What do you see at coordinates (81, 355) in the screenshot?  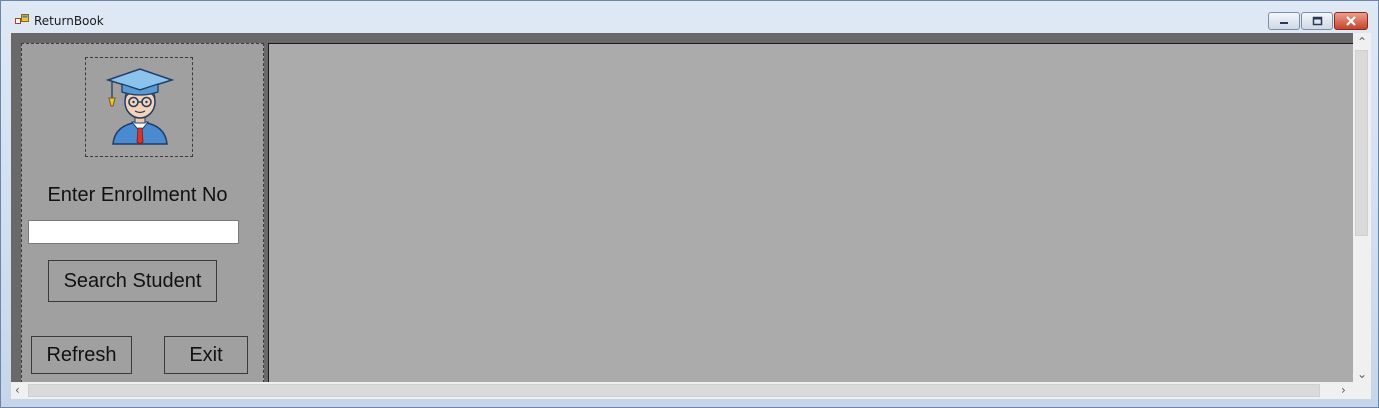 I see `refresh-button: Refresh` at bounding box center [81, 355].